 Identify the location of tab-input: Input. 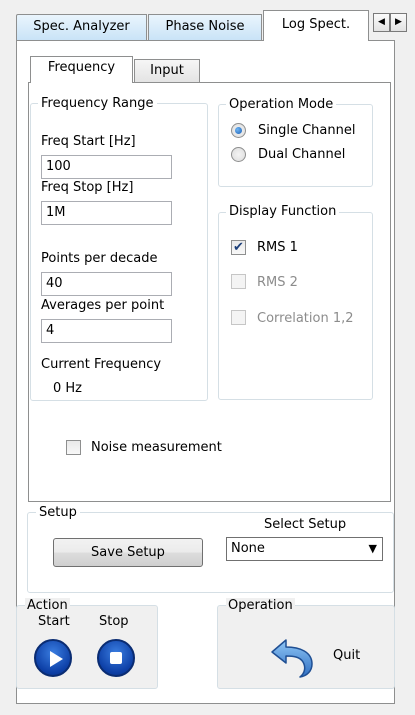
(167, 71).